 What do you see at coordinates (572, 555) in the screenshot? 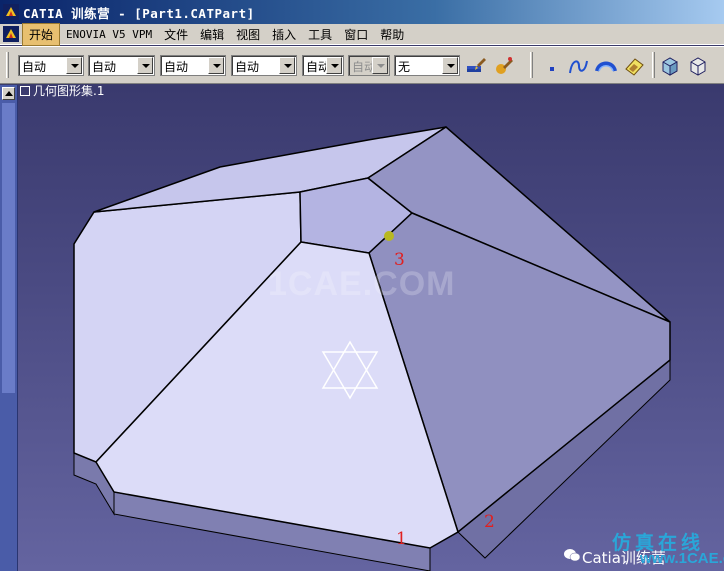
I see `wechat-icon` at bounding box center [572, 555].